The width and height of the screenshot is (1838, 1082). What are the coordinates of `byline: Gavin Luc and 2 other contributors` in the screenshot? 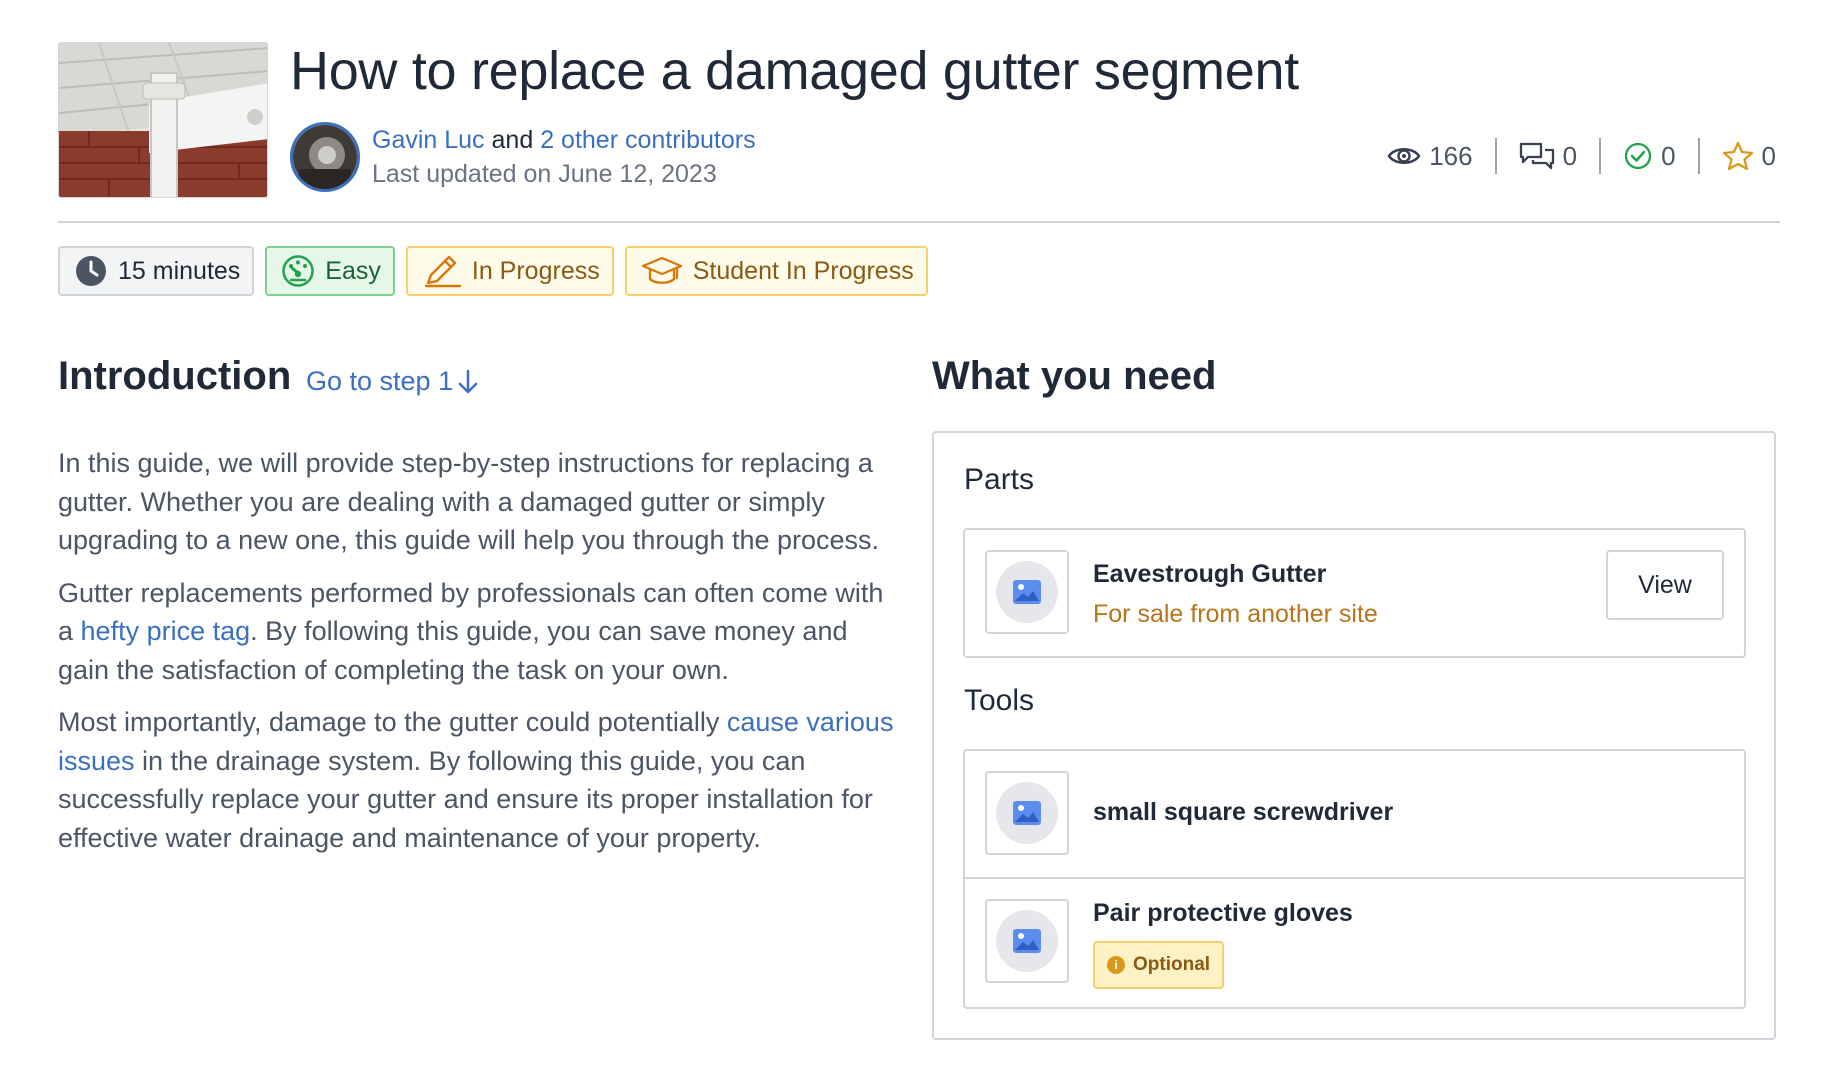 It's located at (564, 140).